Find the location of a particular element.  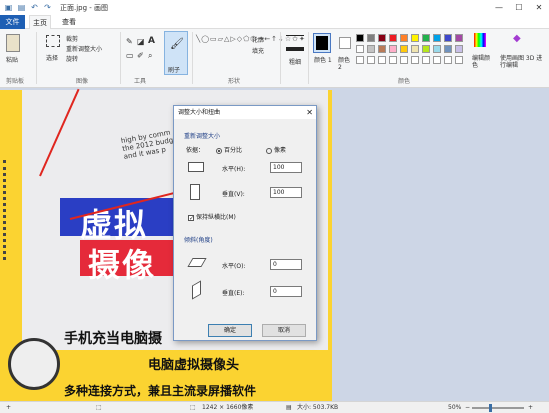

vertical-label: 垂直(V): is located at coordinates (233, 194).